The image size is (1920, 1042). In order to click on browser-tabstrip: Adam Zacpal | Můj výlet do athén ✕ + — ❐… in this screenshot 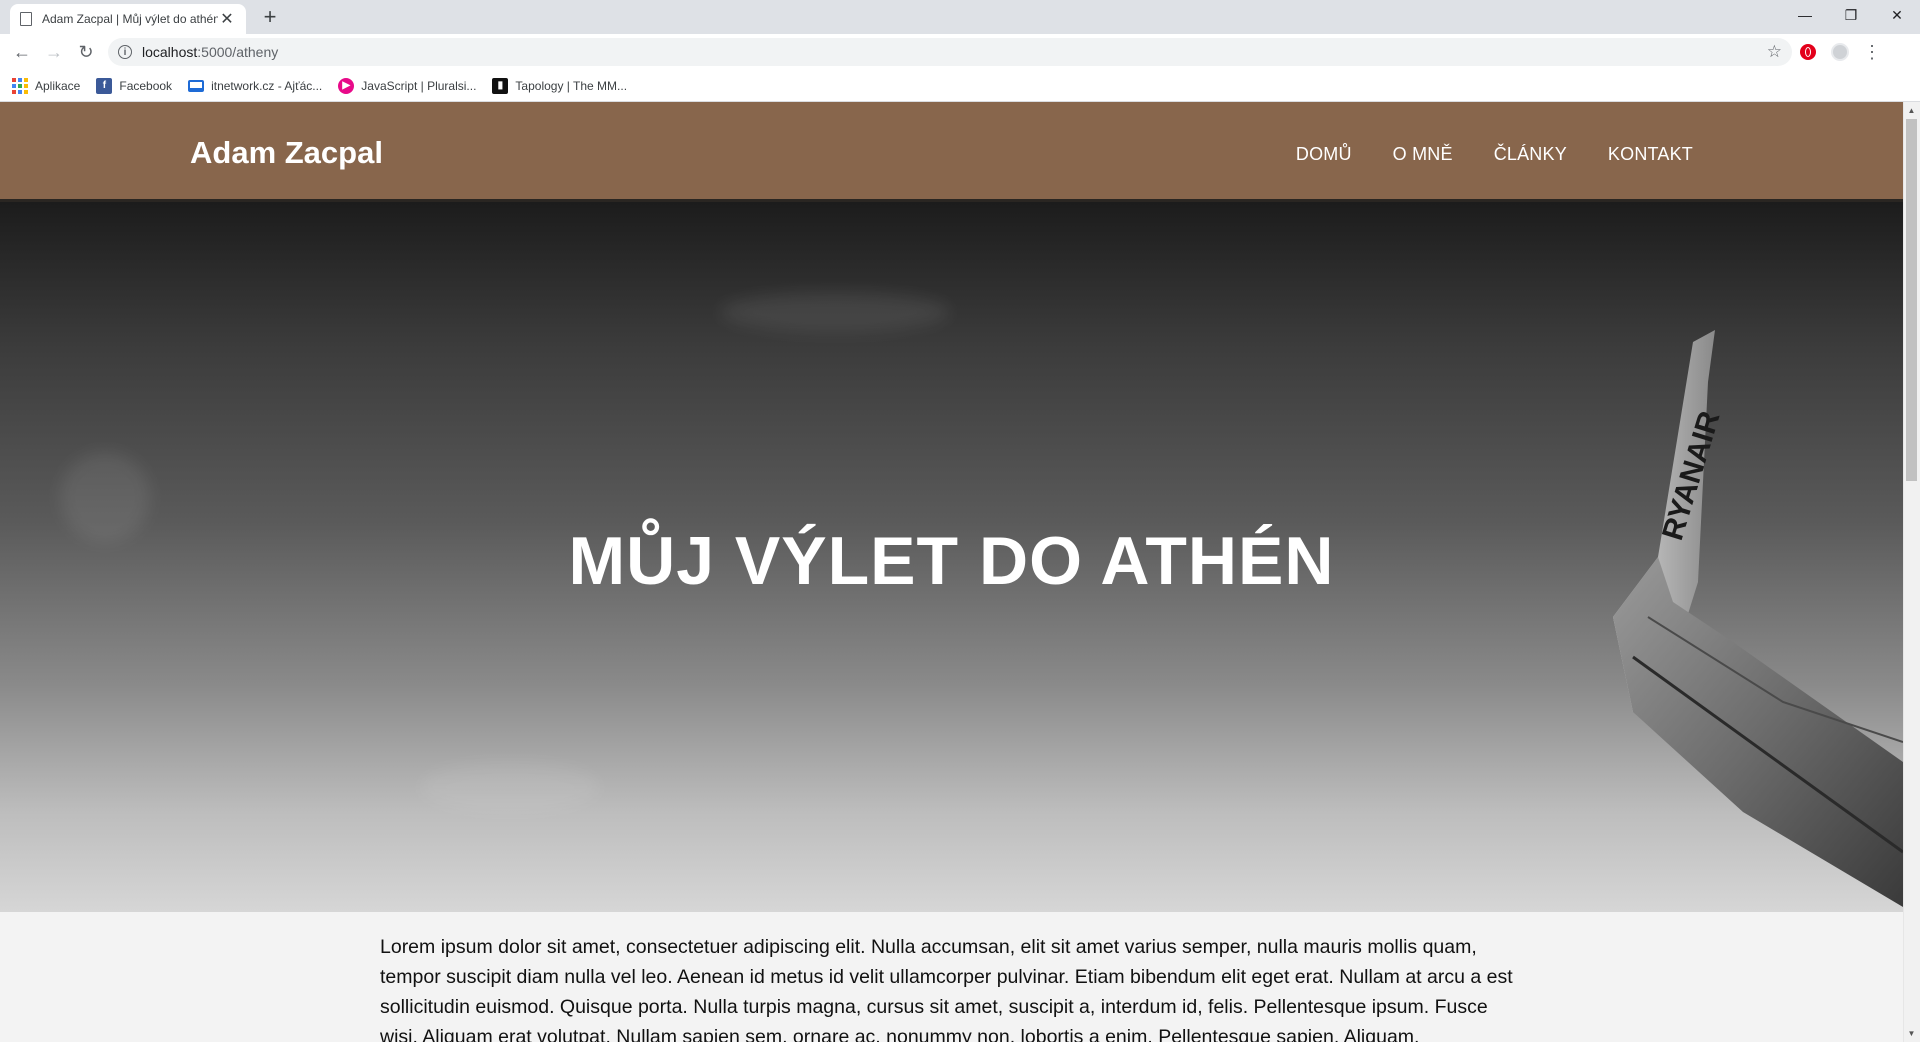, I will do `click(960, 17)`.